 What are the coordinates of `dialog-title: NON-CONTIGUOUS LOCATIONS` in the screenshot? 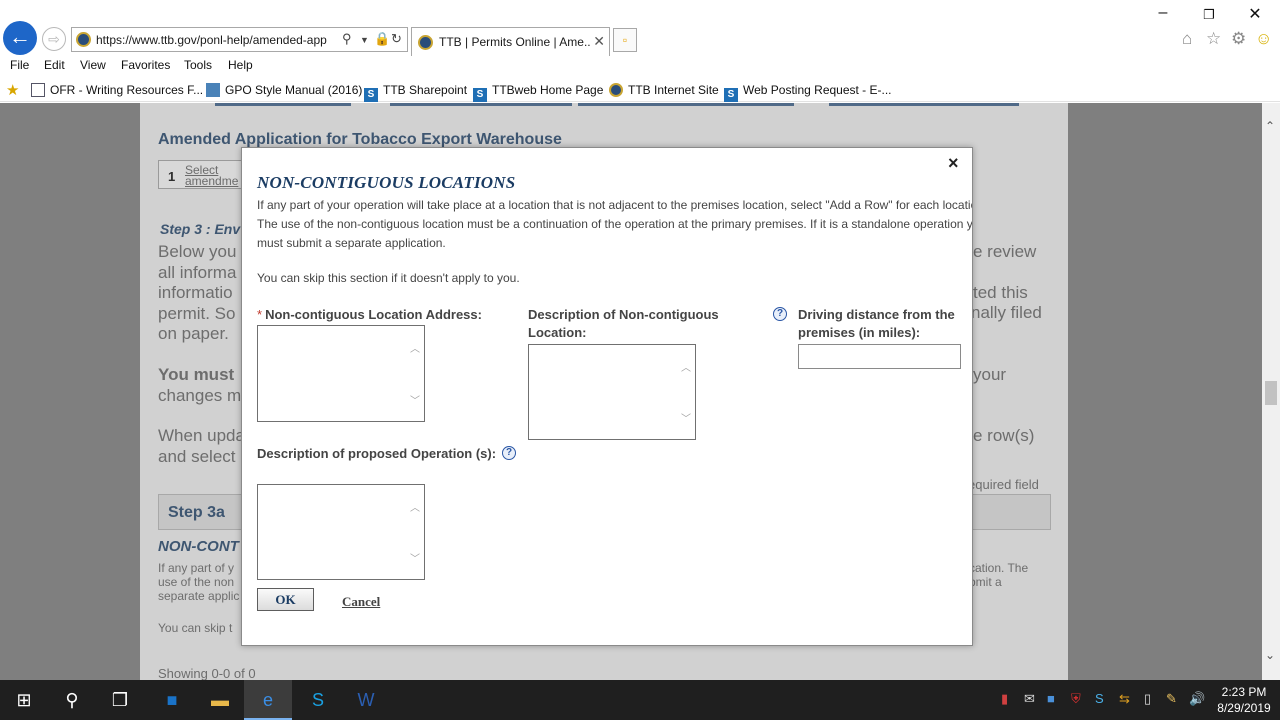 It's located at (386, 182).